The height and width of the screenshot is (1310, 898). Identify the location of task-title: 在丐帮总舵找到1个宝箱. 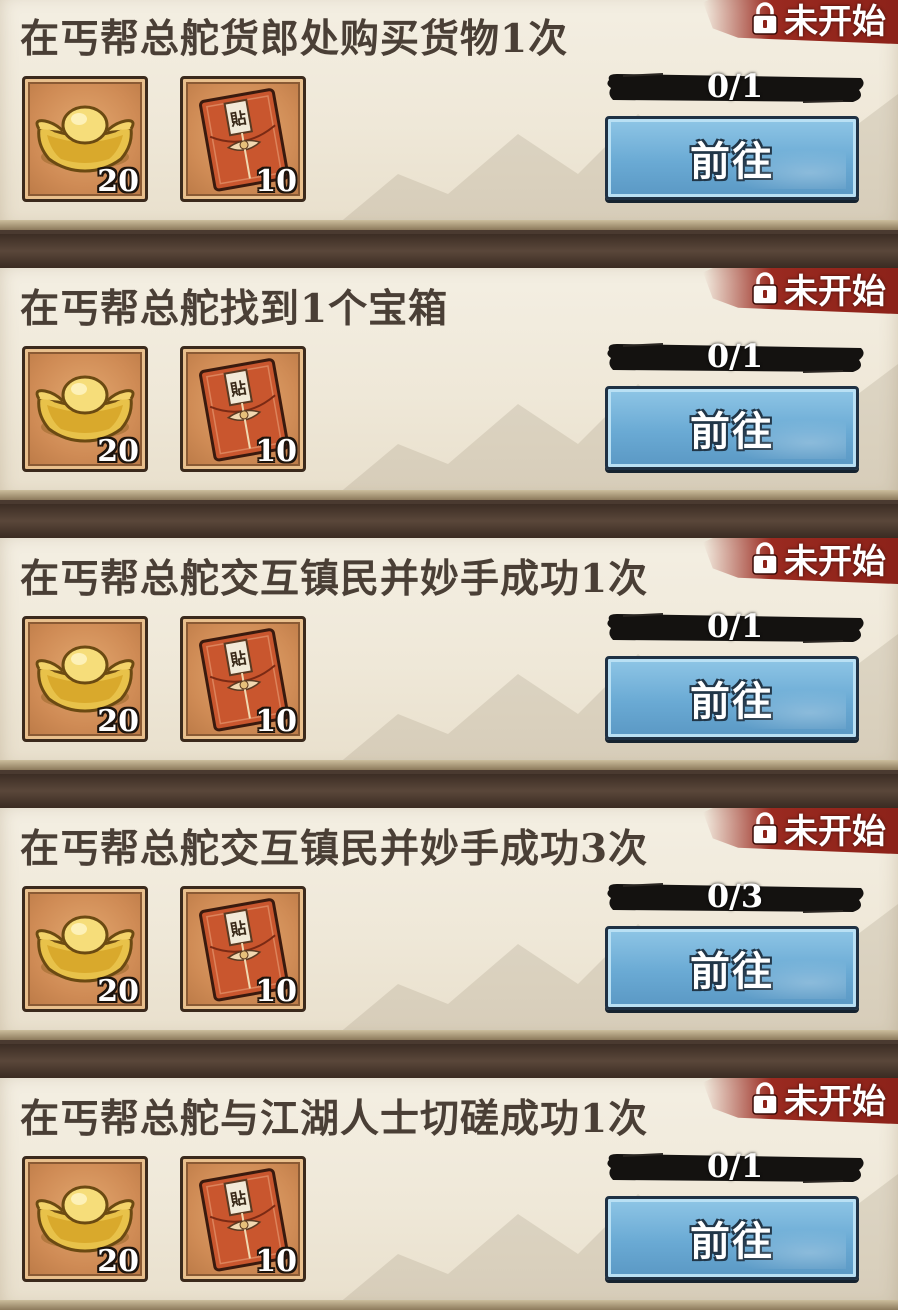
(234, 309).